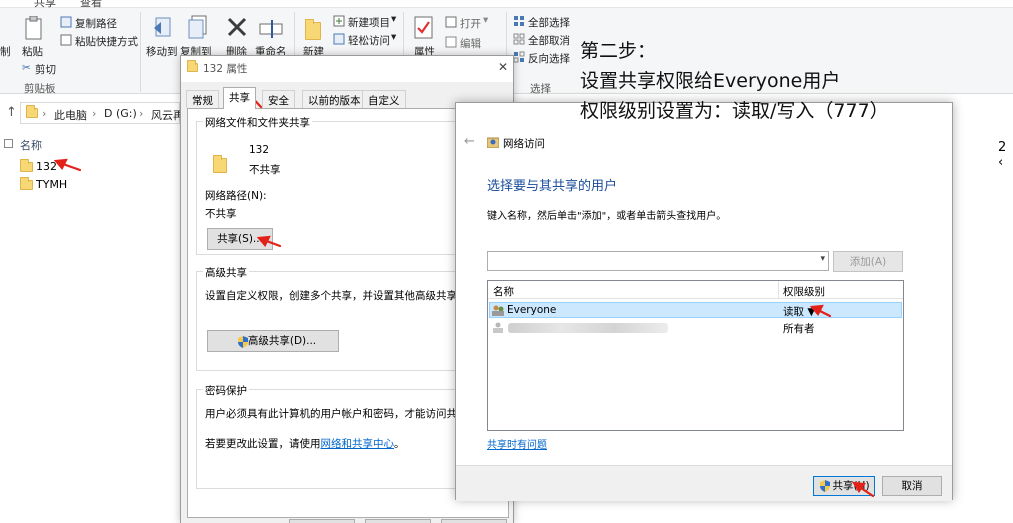 The height and width of the screenshot is (523, 1013). What do you see at coordinates (820, 311) in the screenshot?
I see `arrow-to-permission` at bounding box center [820, 311].